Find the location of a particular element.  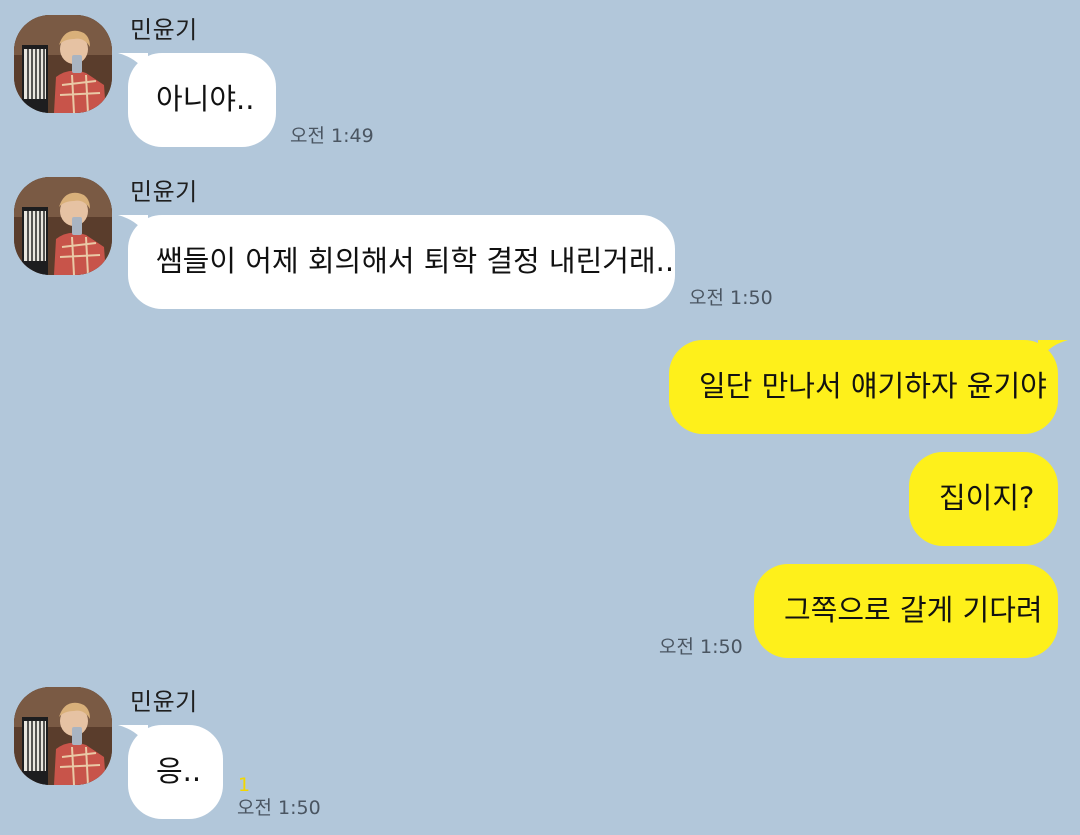

message-bubble-outgoing: 집이지? is located at coordinates (983, 499).